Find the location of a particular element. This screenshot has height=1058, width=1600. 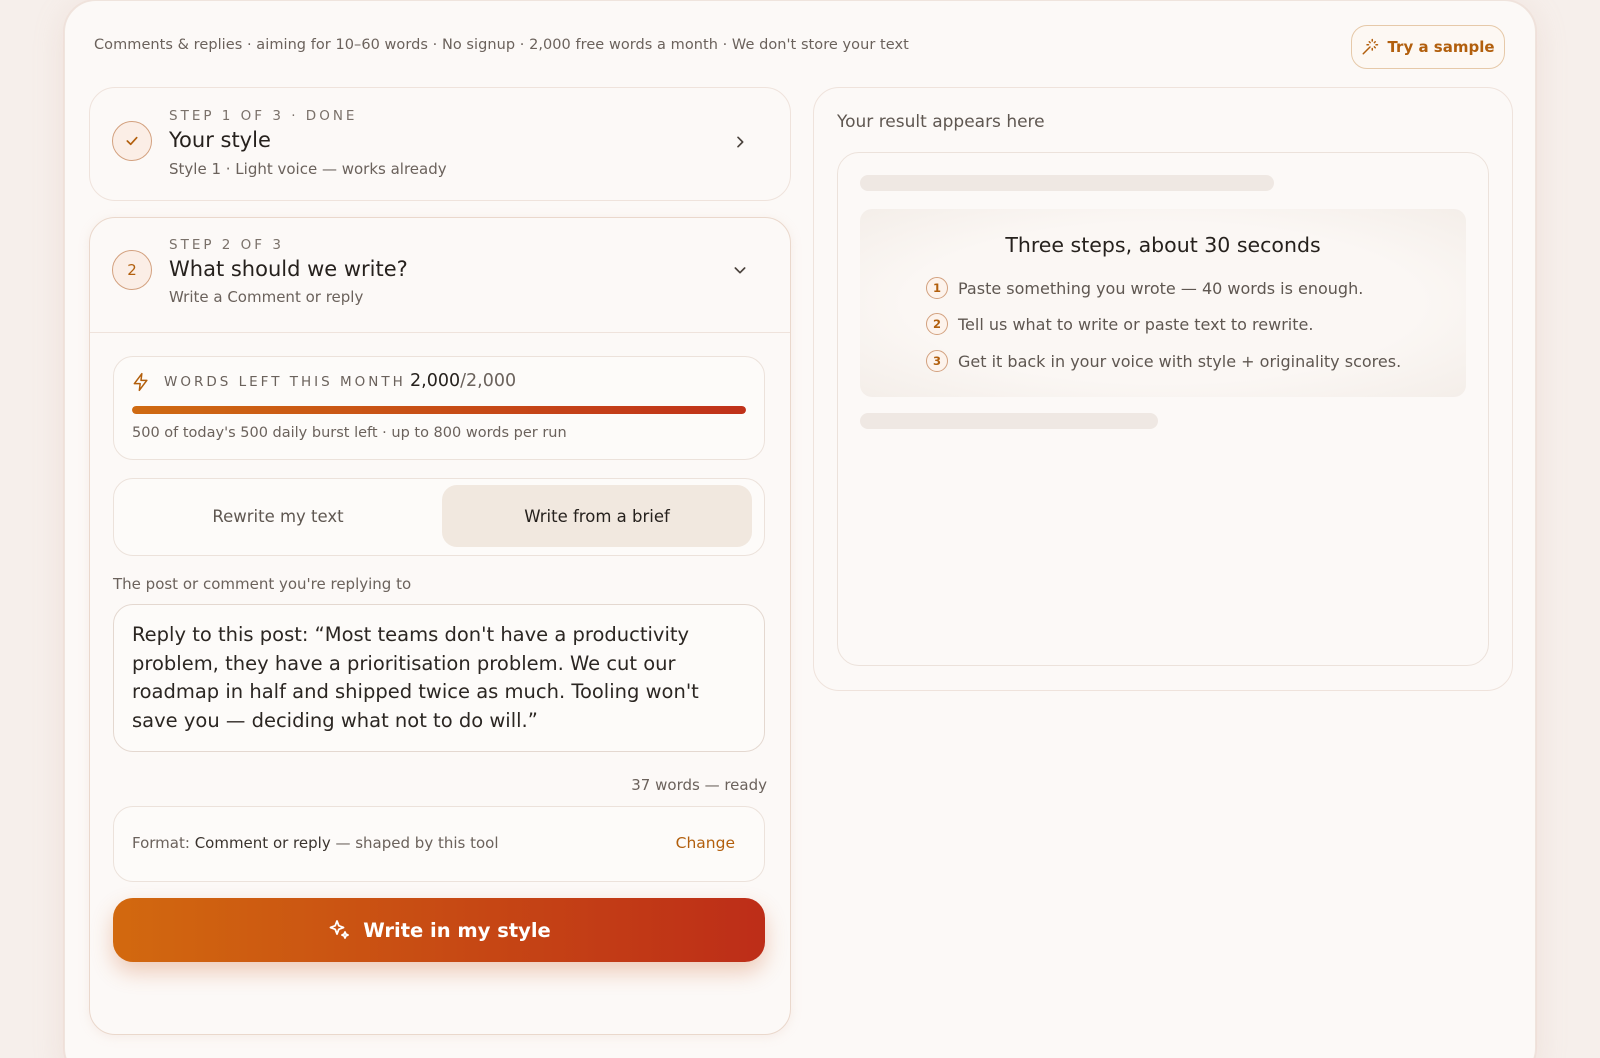

how-it-works-title: Three steps, about 30 seconds is located at coordinates (1163, 245).